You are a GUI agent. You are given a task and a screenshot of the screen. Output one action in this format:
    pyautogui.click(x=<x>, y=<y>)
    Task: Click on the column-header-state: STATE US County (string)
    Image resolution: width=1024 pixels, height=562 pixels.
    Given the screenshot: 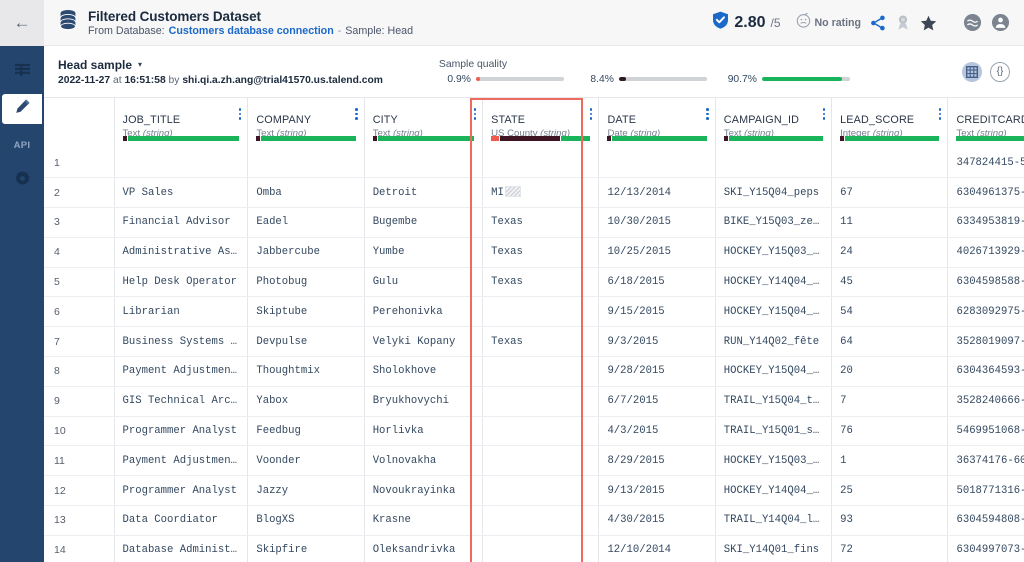 What is the action you would take?
    pyautogui.click(x=541, y=123)
    